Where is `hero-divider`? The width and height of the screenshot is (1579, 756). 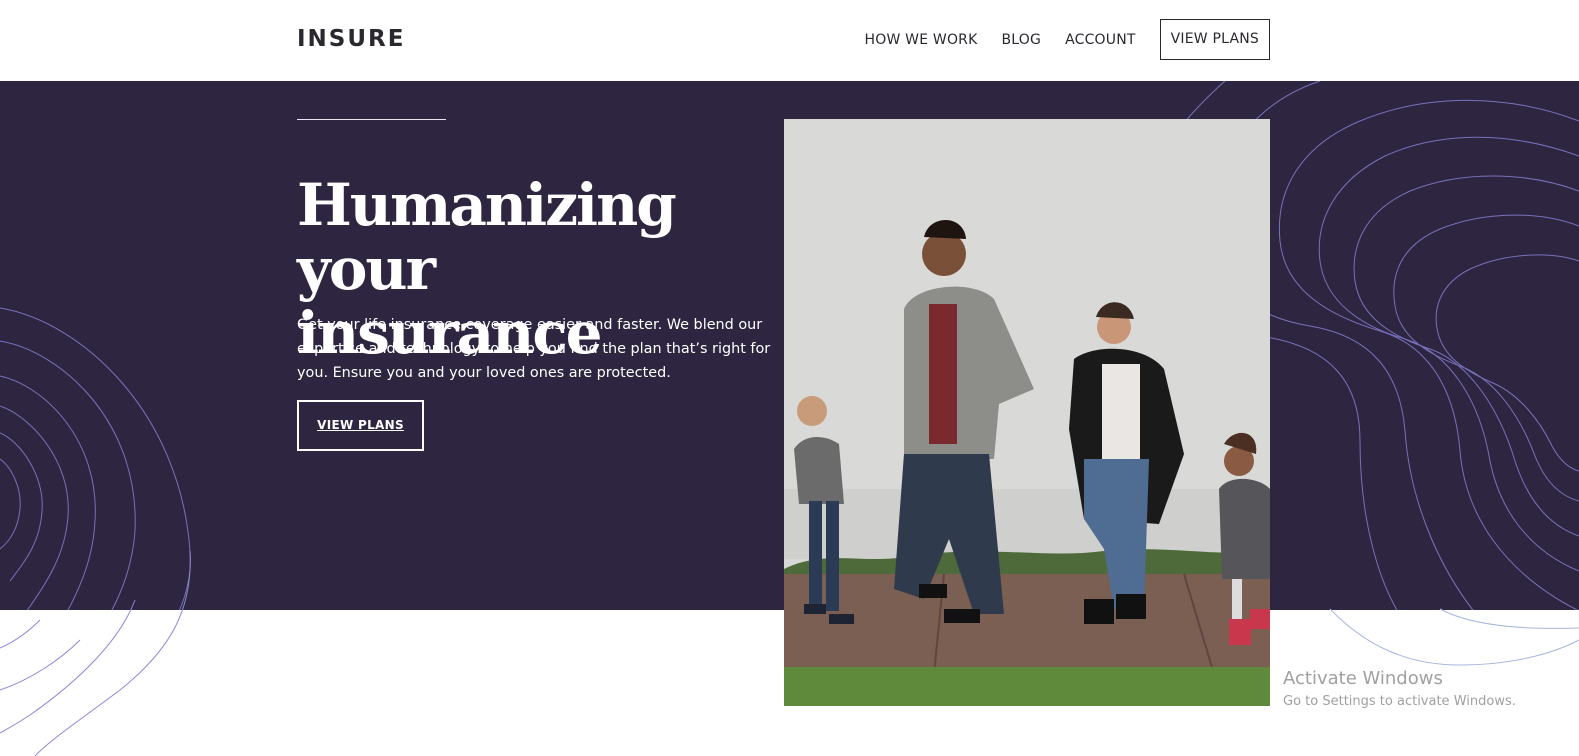
hero-divider is located at coordinates (371, 119).